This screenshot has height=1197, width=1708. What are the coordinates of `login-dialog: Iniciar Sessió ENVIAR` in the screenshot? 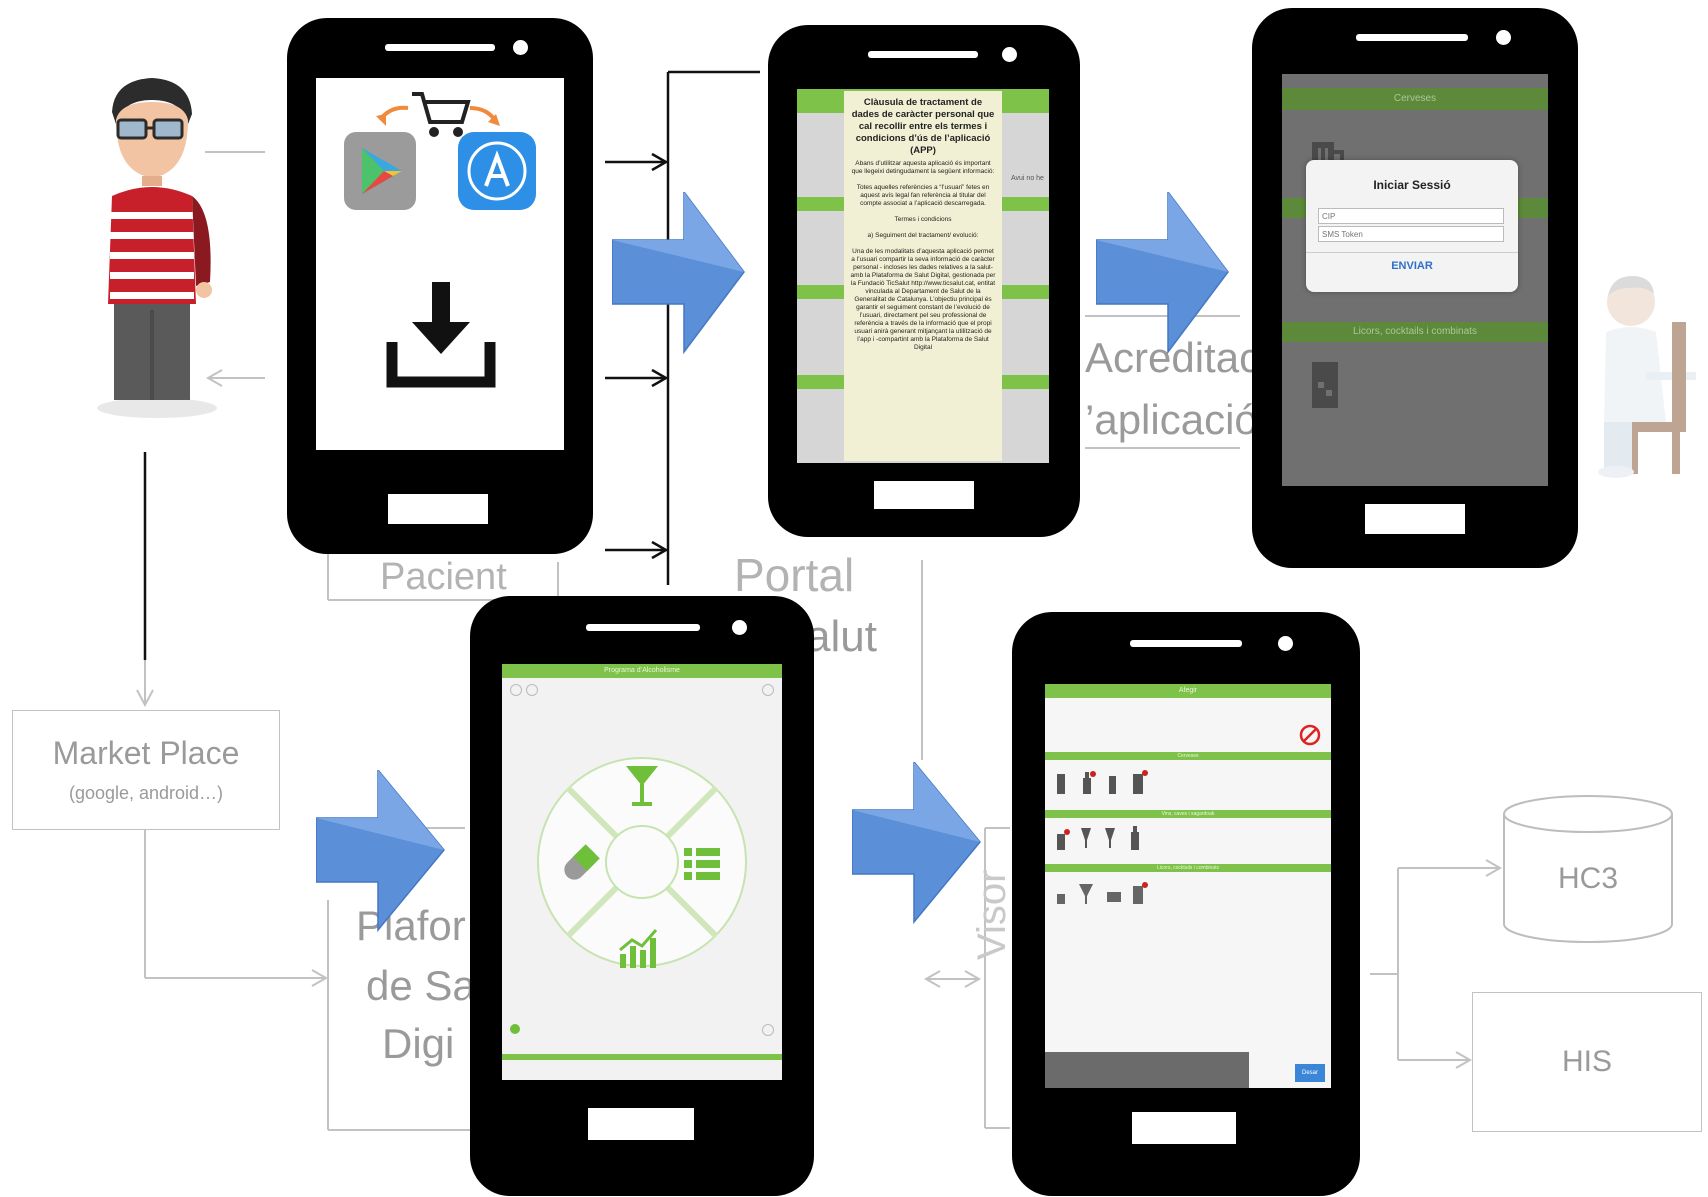 It's located at (1412, 226).